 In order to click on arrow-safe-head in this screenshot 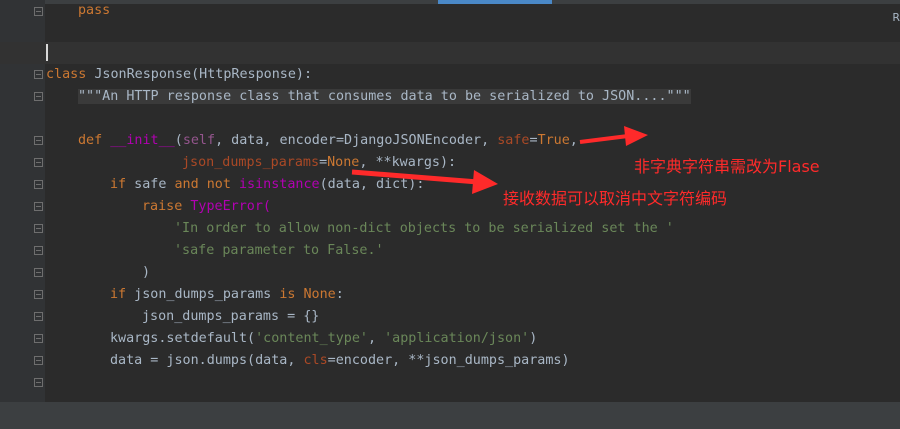, I will do `click(636, 136)`.